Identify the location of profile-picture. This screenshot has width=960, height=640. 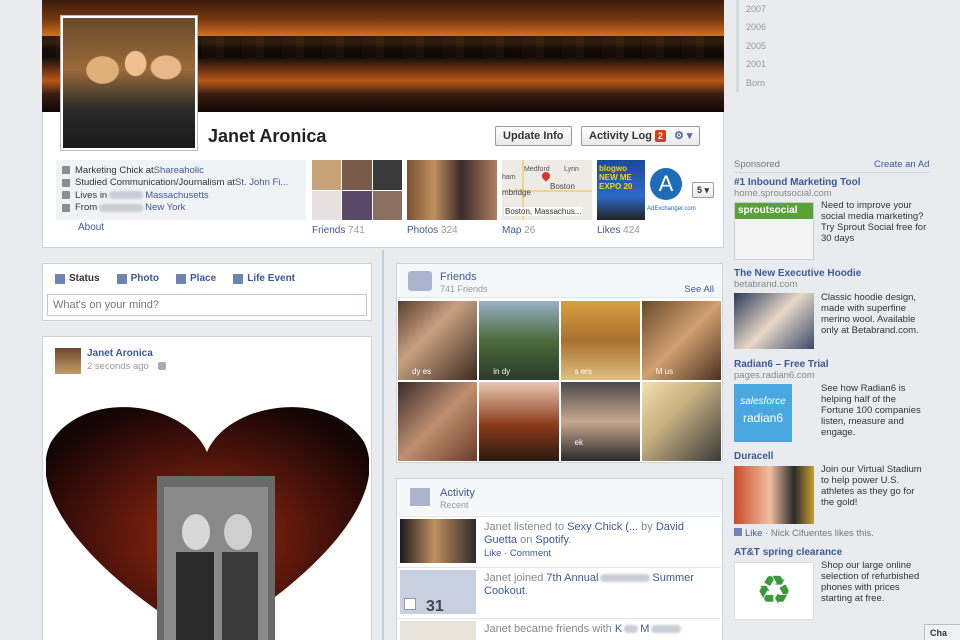
(129, 83).